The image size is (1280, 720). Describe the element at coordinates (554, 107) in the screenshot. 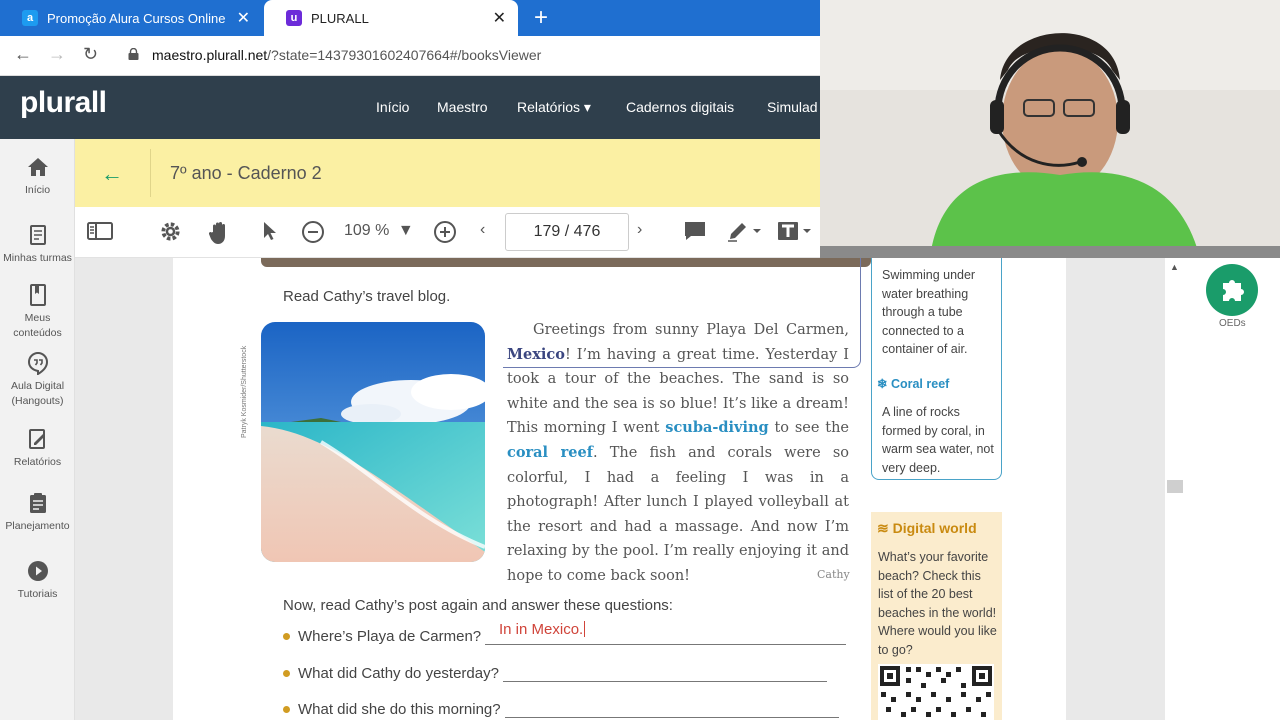

I see `nav-relatorios: Relatórios ▾` at that location.